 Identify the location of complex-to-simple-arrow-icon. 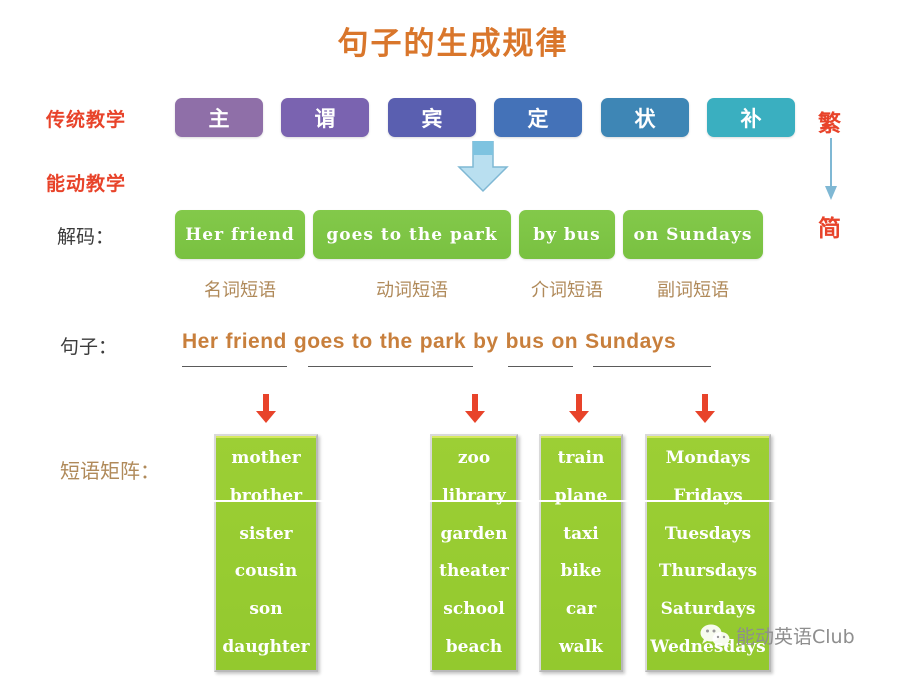
(831, 169).